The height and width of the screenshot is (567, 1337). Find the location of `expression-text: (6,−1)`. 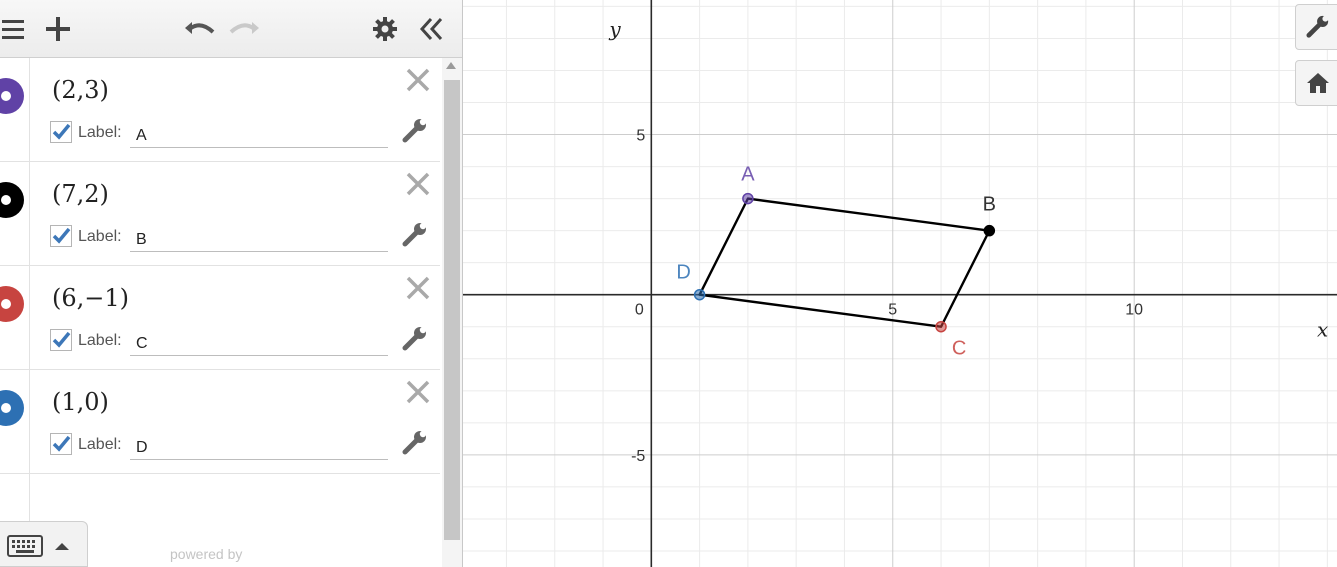

expression-text: (6,−1) is located at coordinates (90, 298).